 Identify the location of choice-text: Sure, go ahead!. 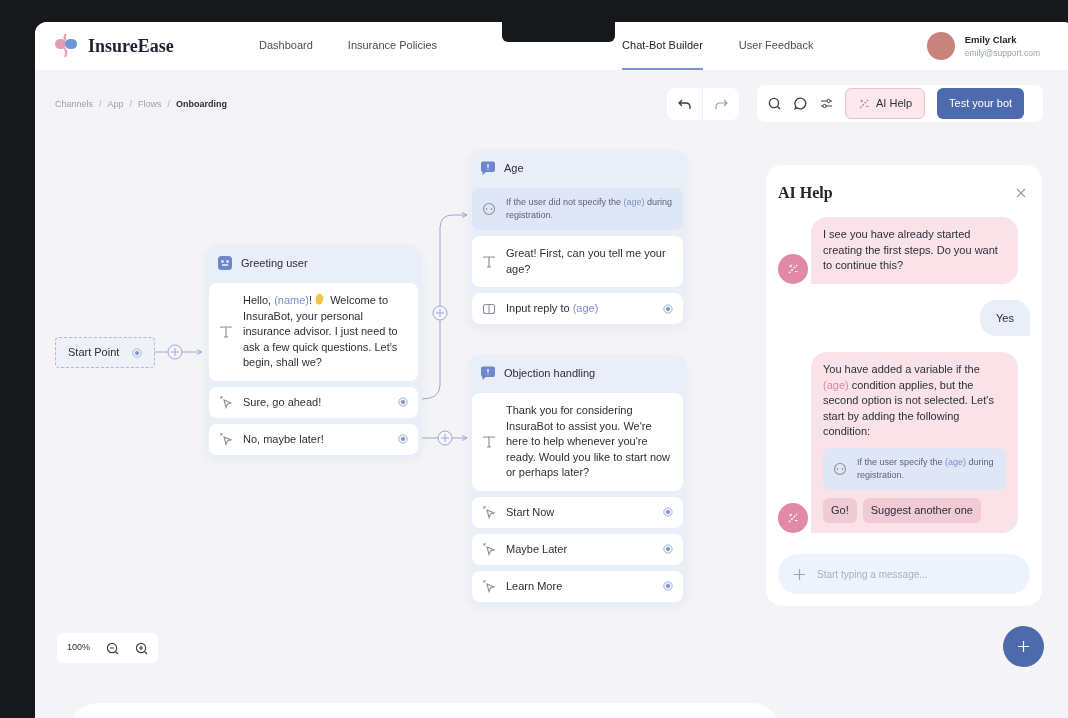
(283, 402).